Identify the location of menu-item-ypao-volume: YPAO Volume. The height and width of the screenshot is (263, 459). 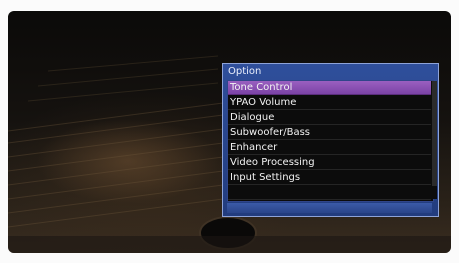
(329, 103).